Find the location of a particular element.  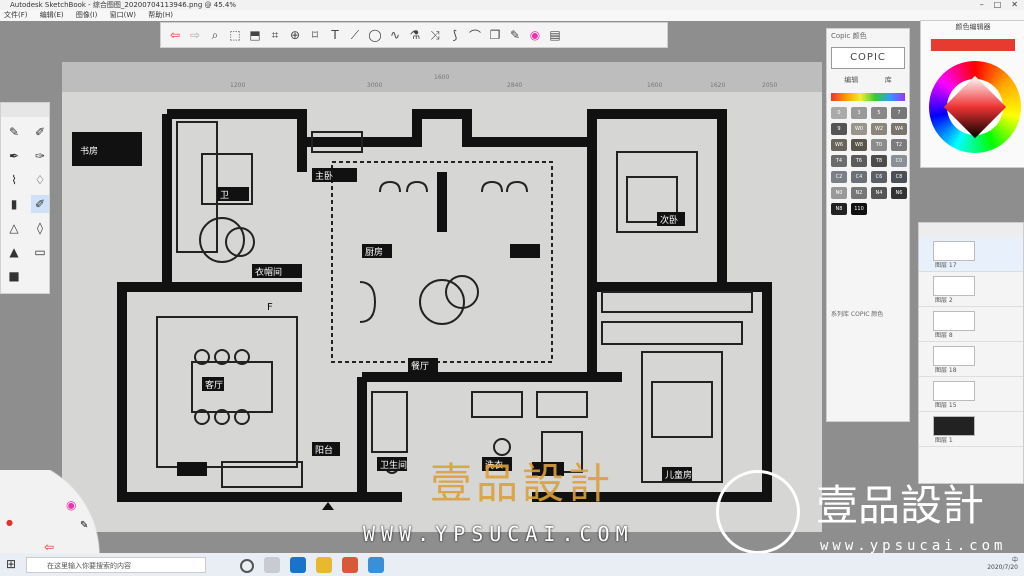

undo-icon: ⇦ is located at coordinates (175, 35).